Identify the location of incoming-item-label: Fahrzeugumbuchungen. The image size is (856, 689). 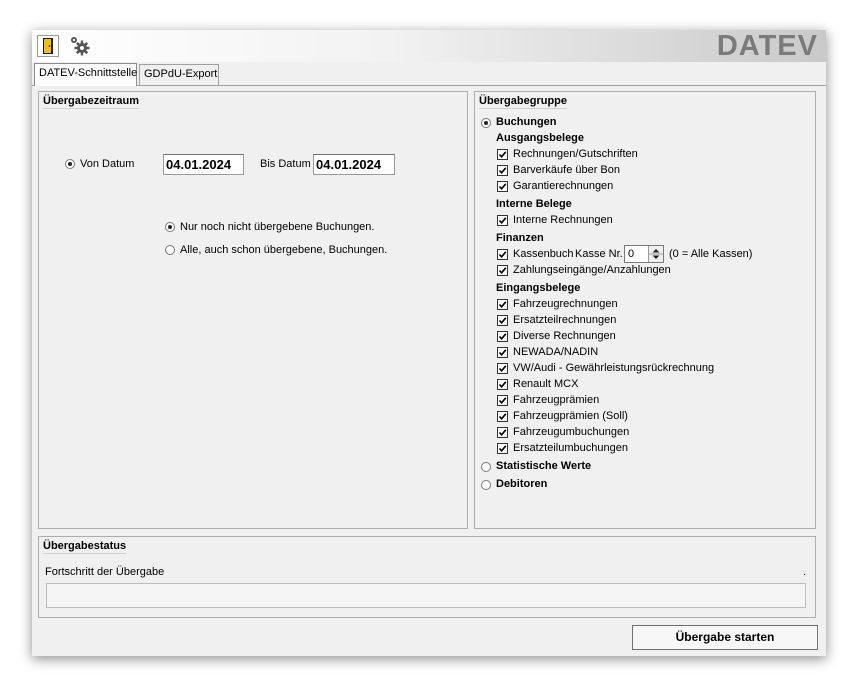
(571, 432).